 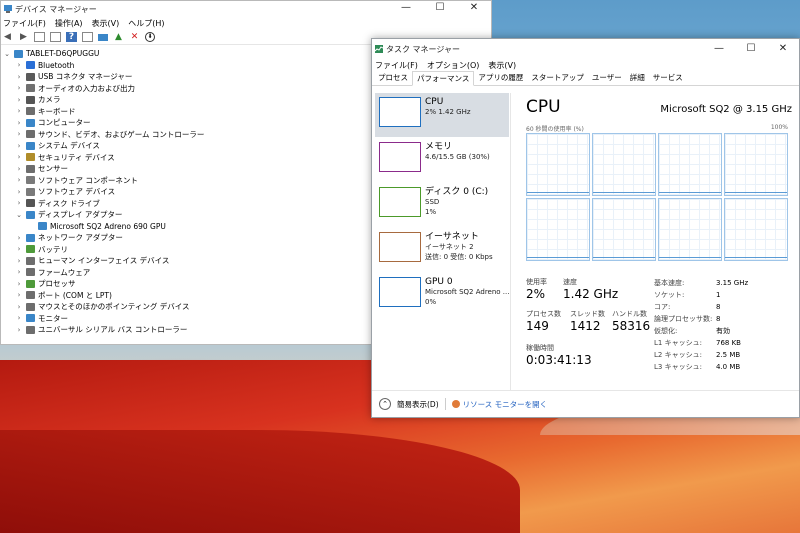 What do you see at coordinates (104, 261) in the screenshot?
I see `device-tree-label: ヒューマン インターフェイス デバイス` at bounding box center [104, 261].